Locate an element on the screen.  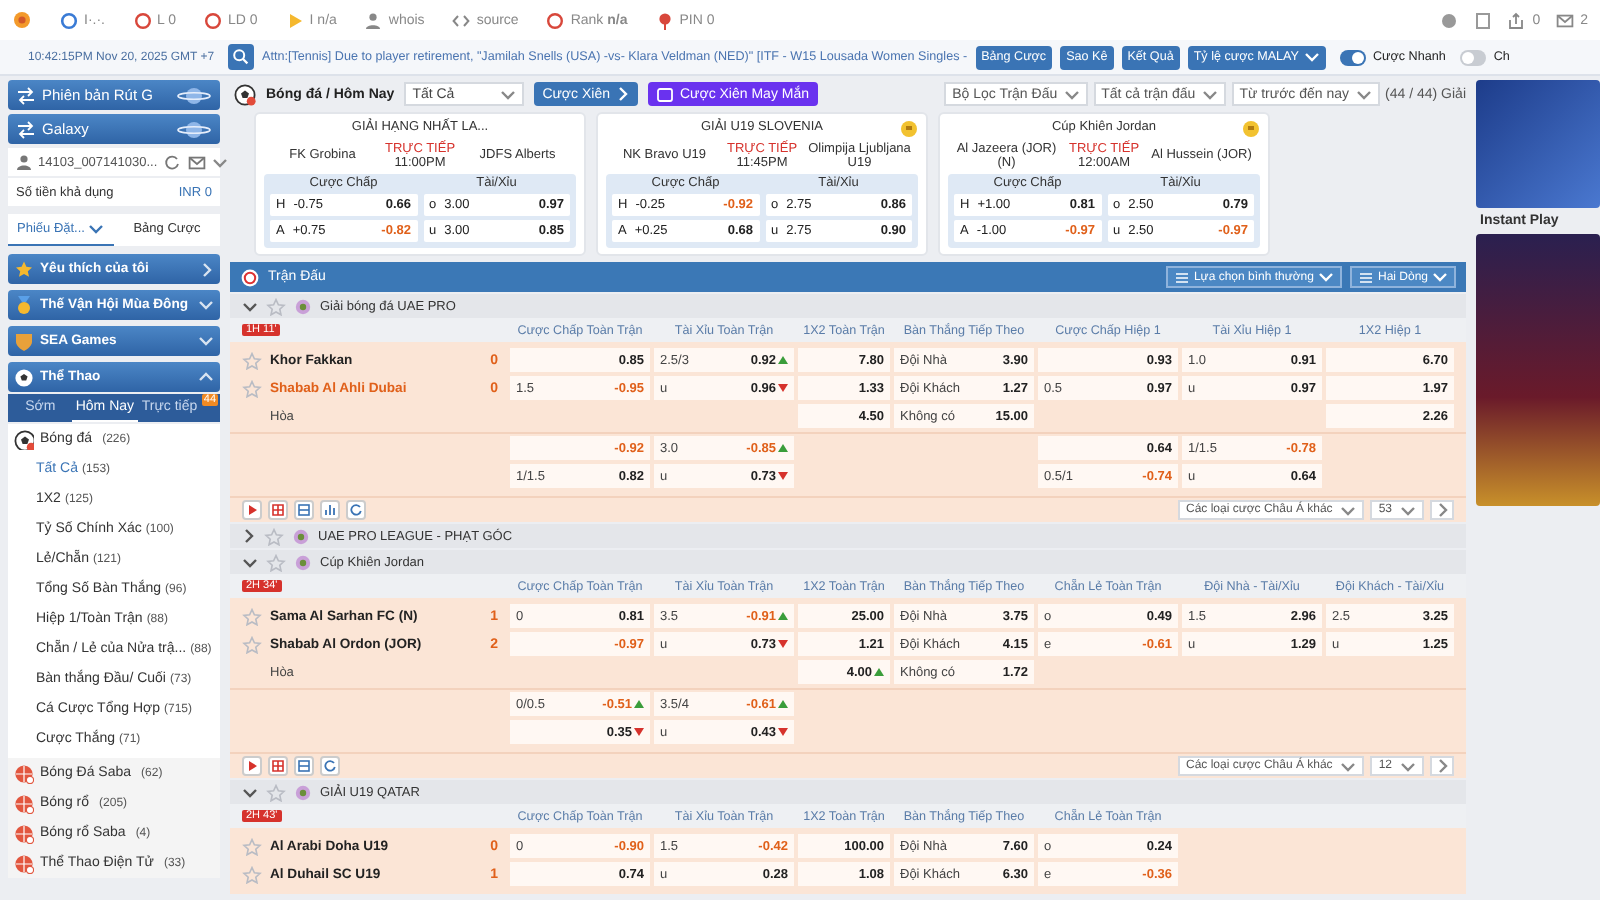
search-button is located at coordinates (241, 57).